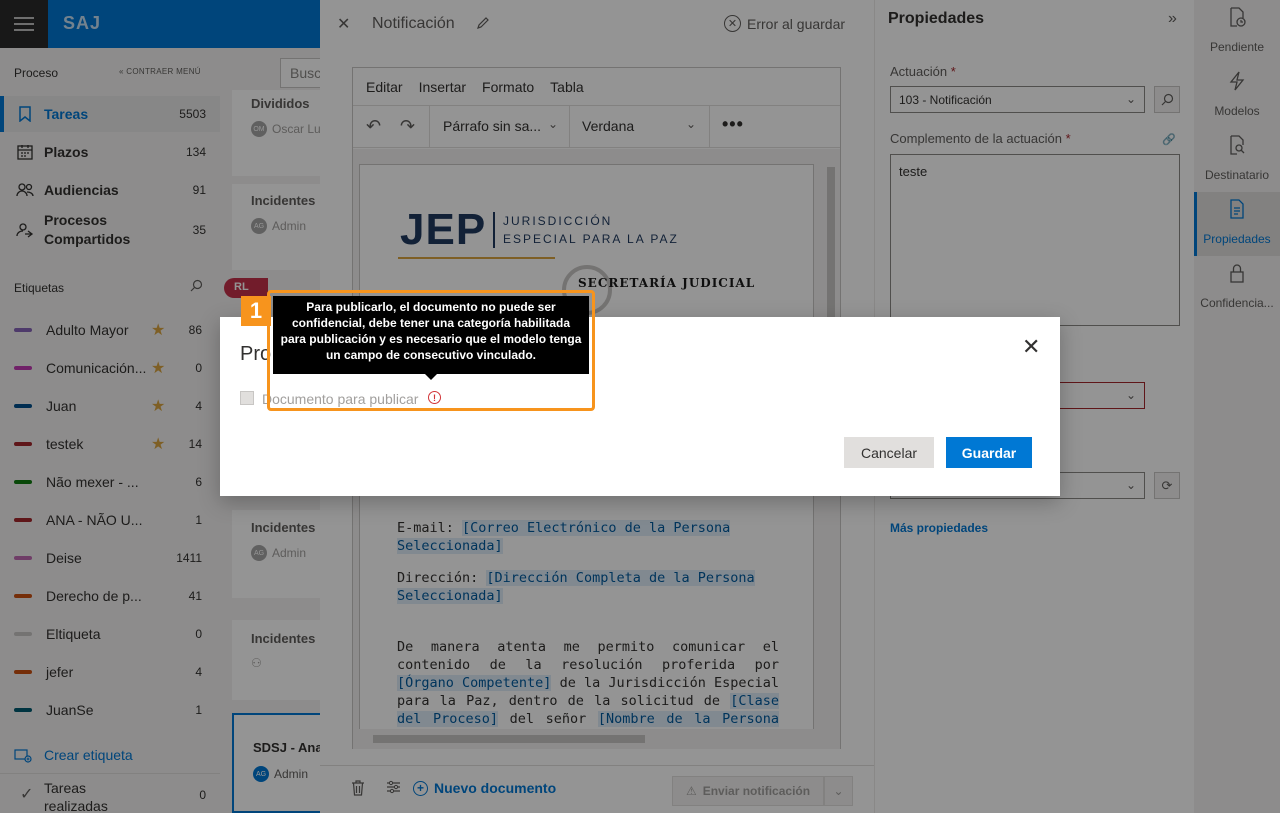 The image size is (1280, 813). What do you see at coordinates (431, 377) in the screenshot?
I see `tooltip-arrow` at bounding box center [431, 377].